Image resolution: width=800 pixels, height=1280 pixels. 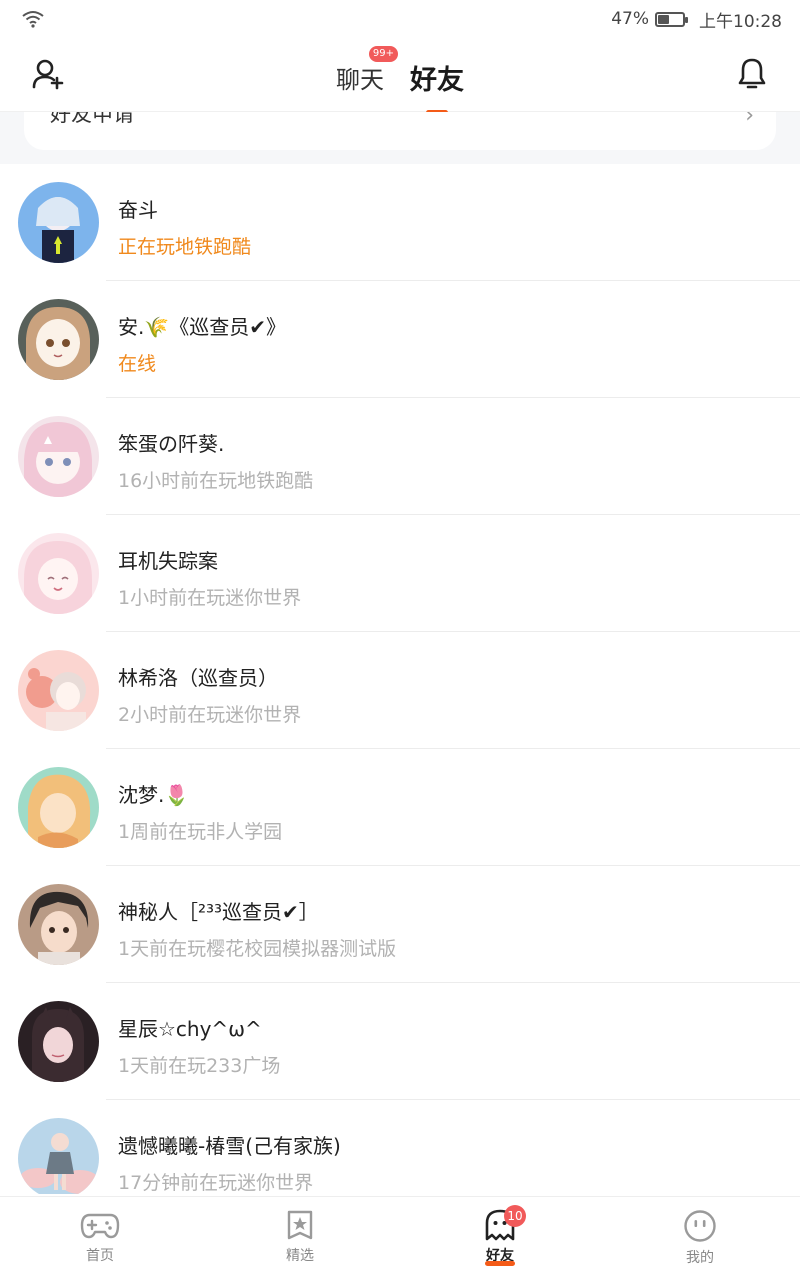 What do you see at coordinates (185, 247) in the screenshot?
I see `friend-status: 正在玩地铁跑酷` at bounding box center [185, 247].